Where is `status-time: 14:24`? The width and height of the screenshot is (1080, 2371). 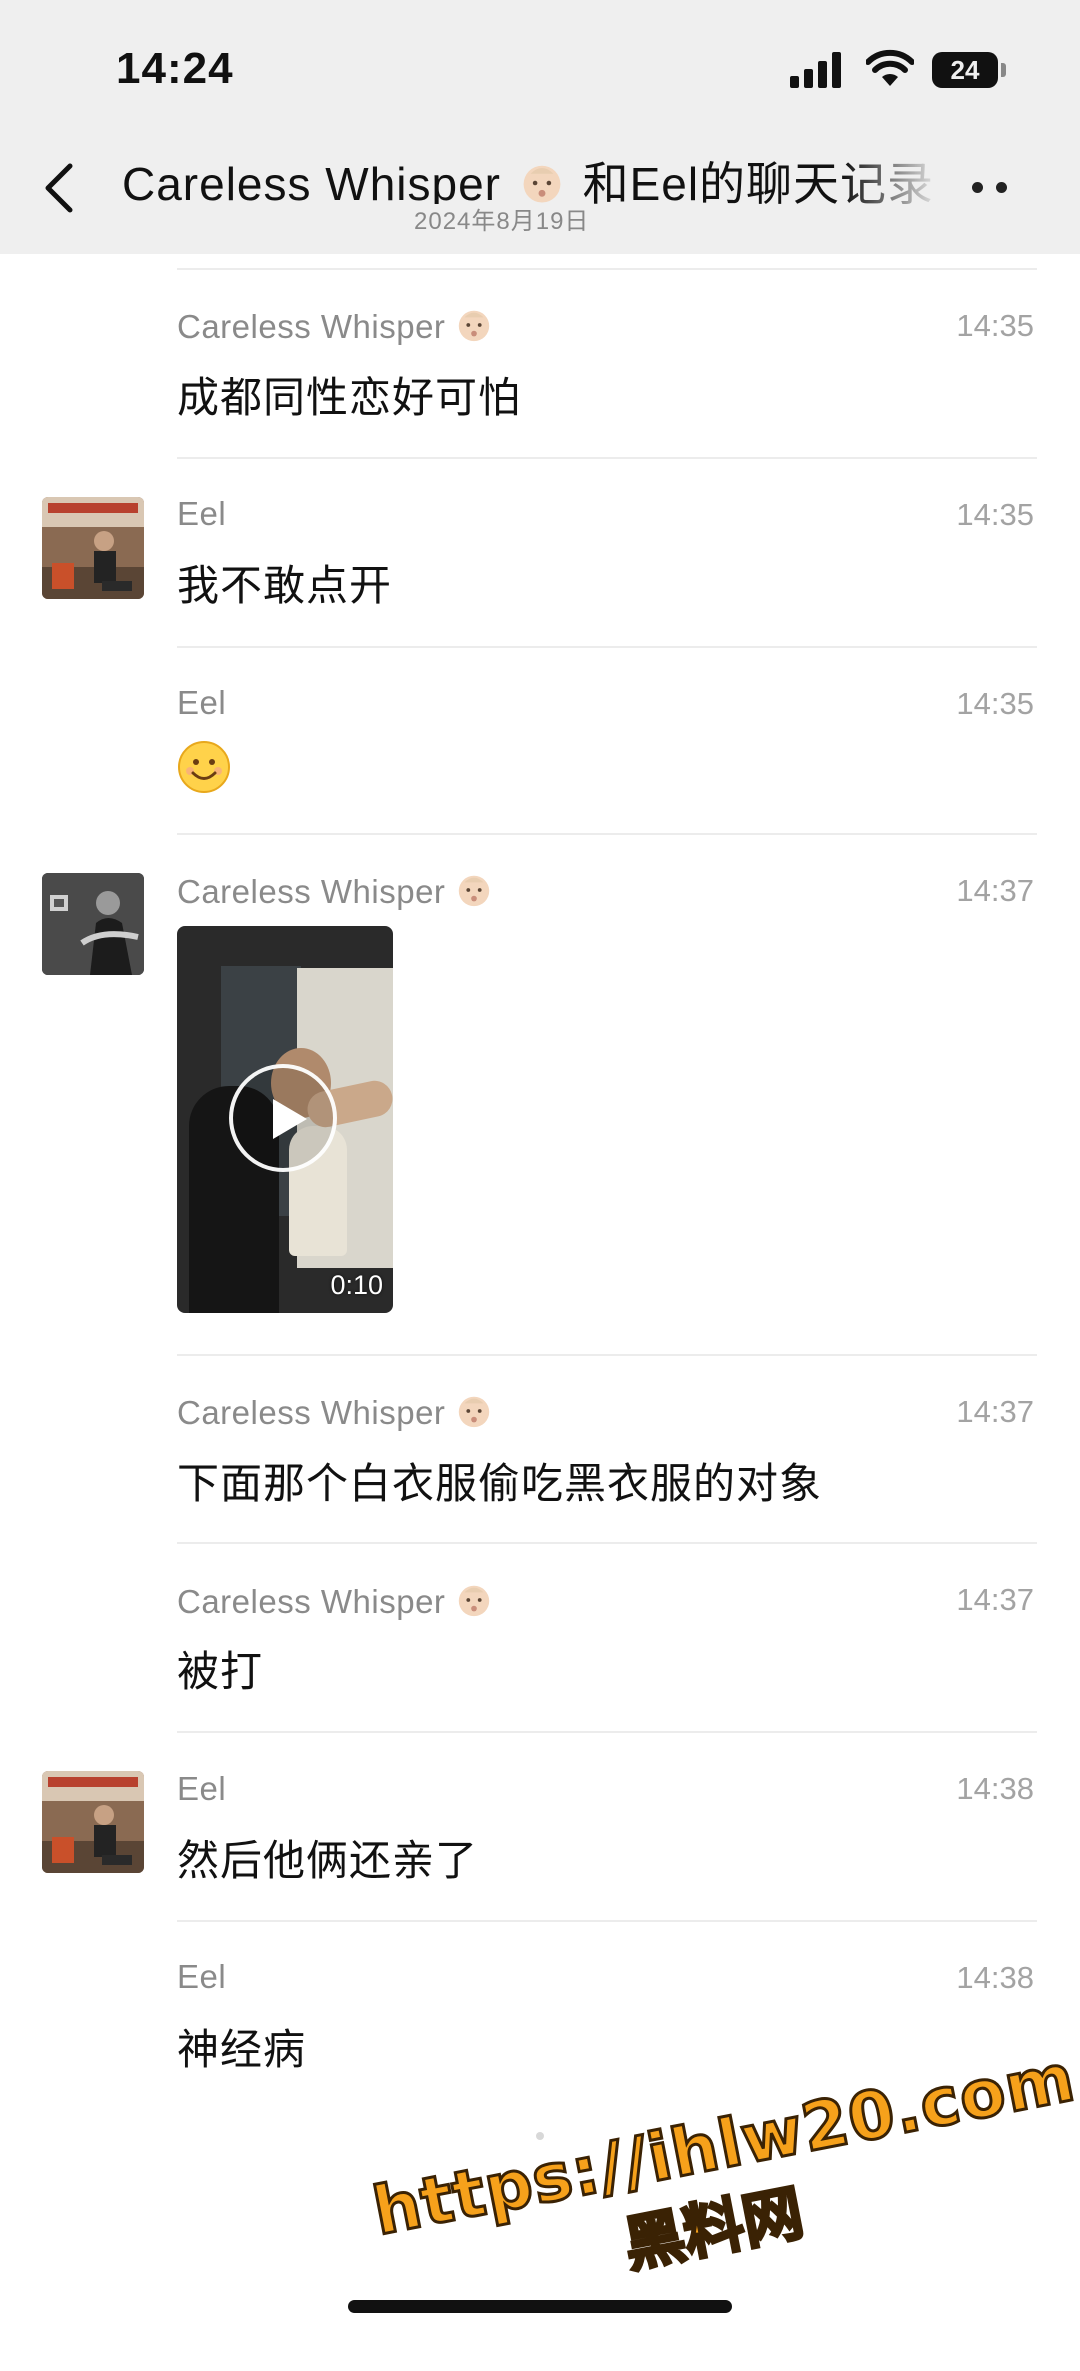 status-time: 14:24 is located at coordinates (175, 68).